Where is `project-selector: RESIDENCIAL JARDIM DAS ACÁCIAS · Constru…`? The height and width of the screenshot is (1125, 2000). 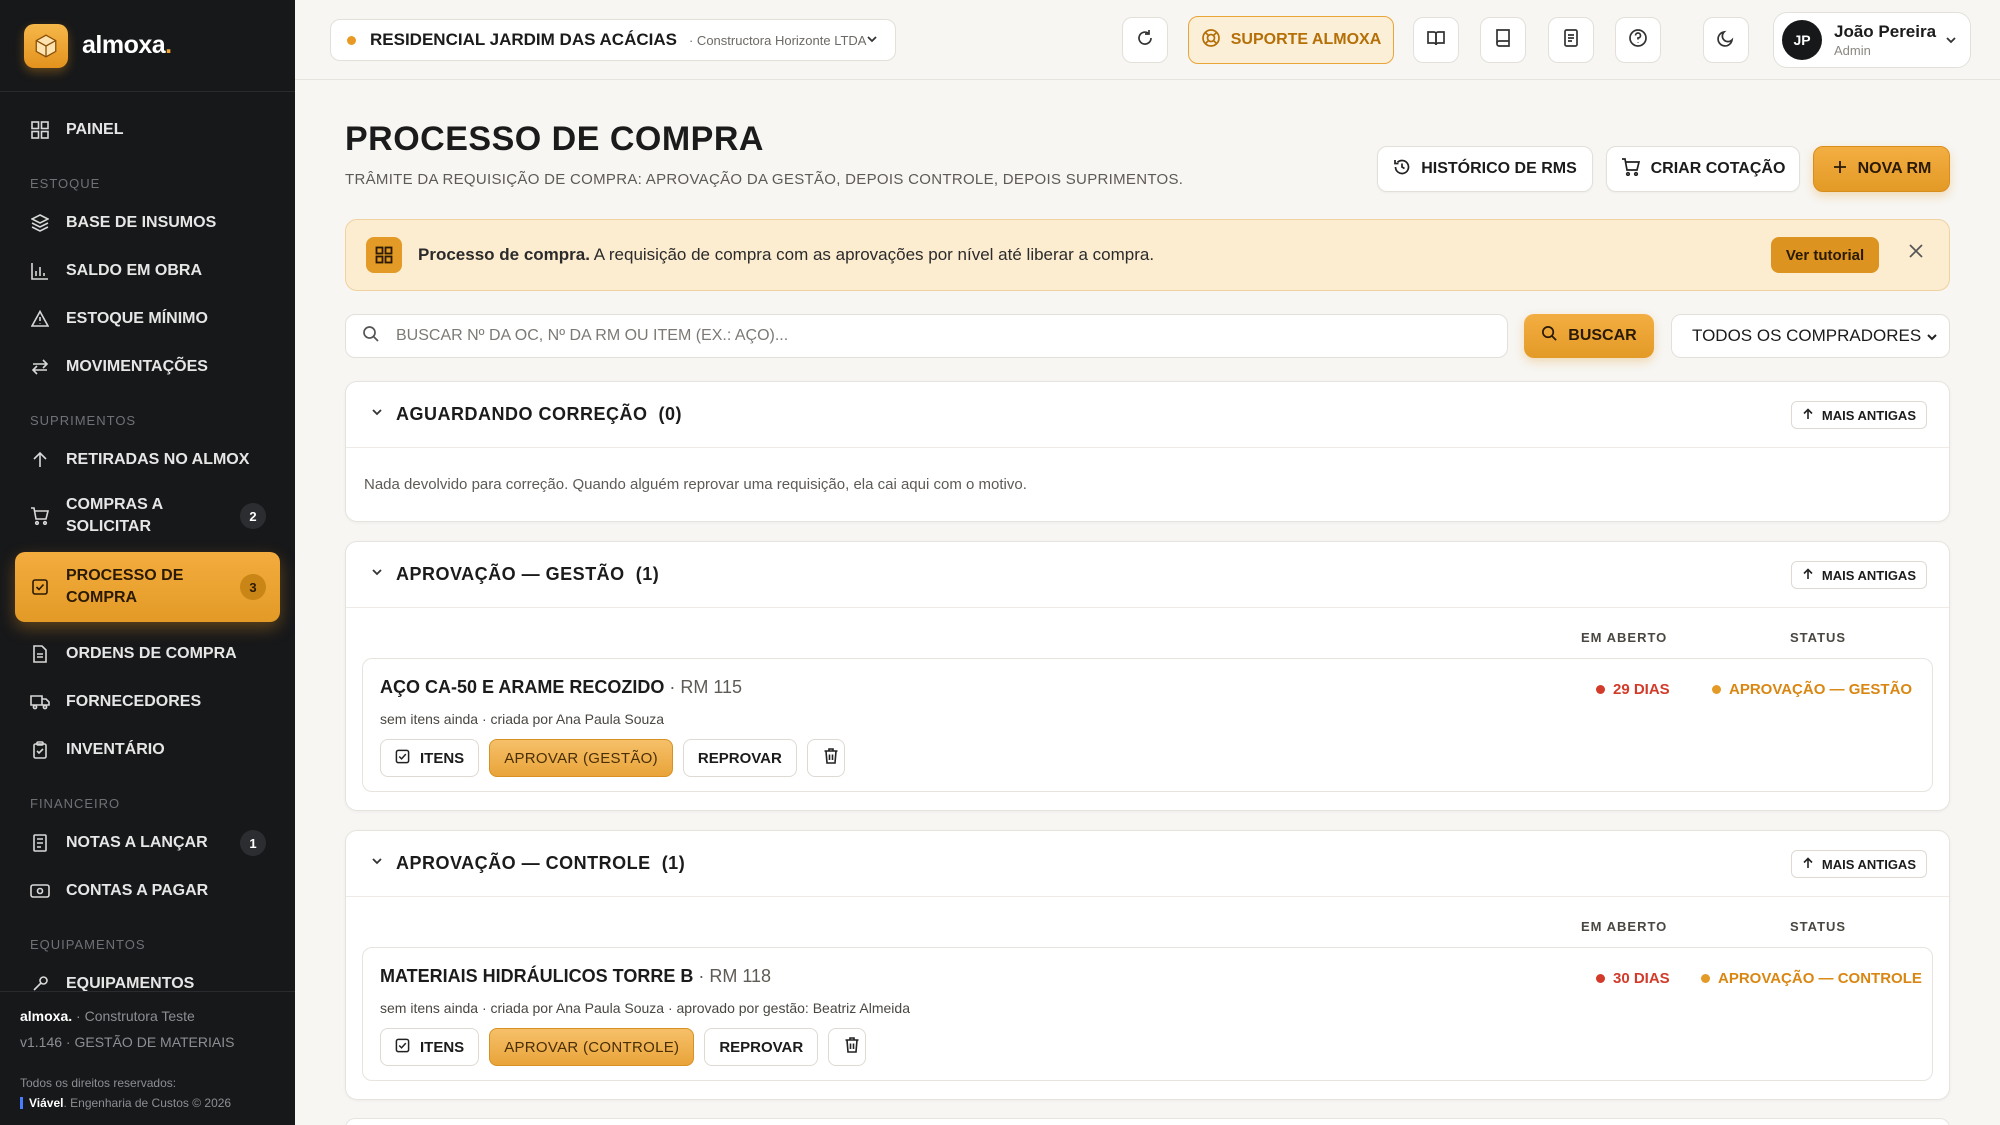
project-selector: RESIDENCIAL JARDIM DAS ACÁCIAS · Constru… is located at coordinates (613, 40).